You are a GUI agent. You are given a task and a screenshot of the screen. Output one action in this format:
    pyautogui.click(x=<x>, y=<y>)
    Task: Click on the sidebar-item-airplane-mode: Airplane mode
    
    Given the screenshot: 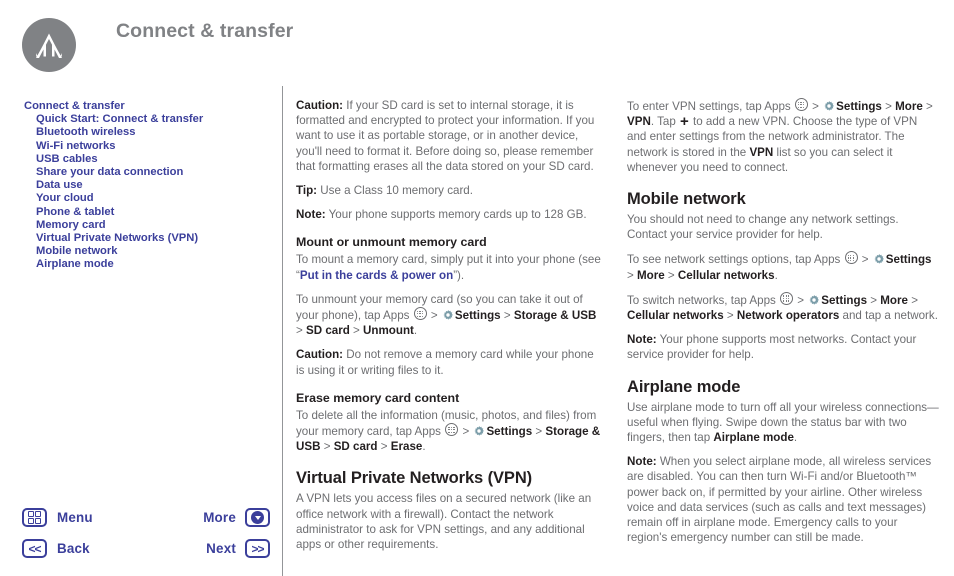 What is the action you would take?
    pyautogui.click(x=146, y=264)
    